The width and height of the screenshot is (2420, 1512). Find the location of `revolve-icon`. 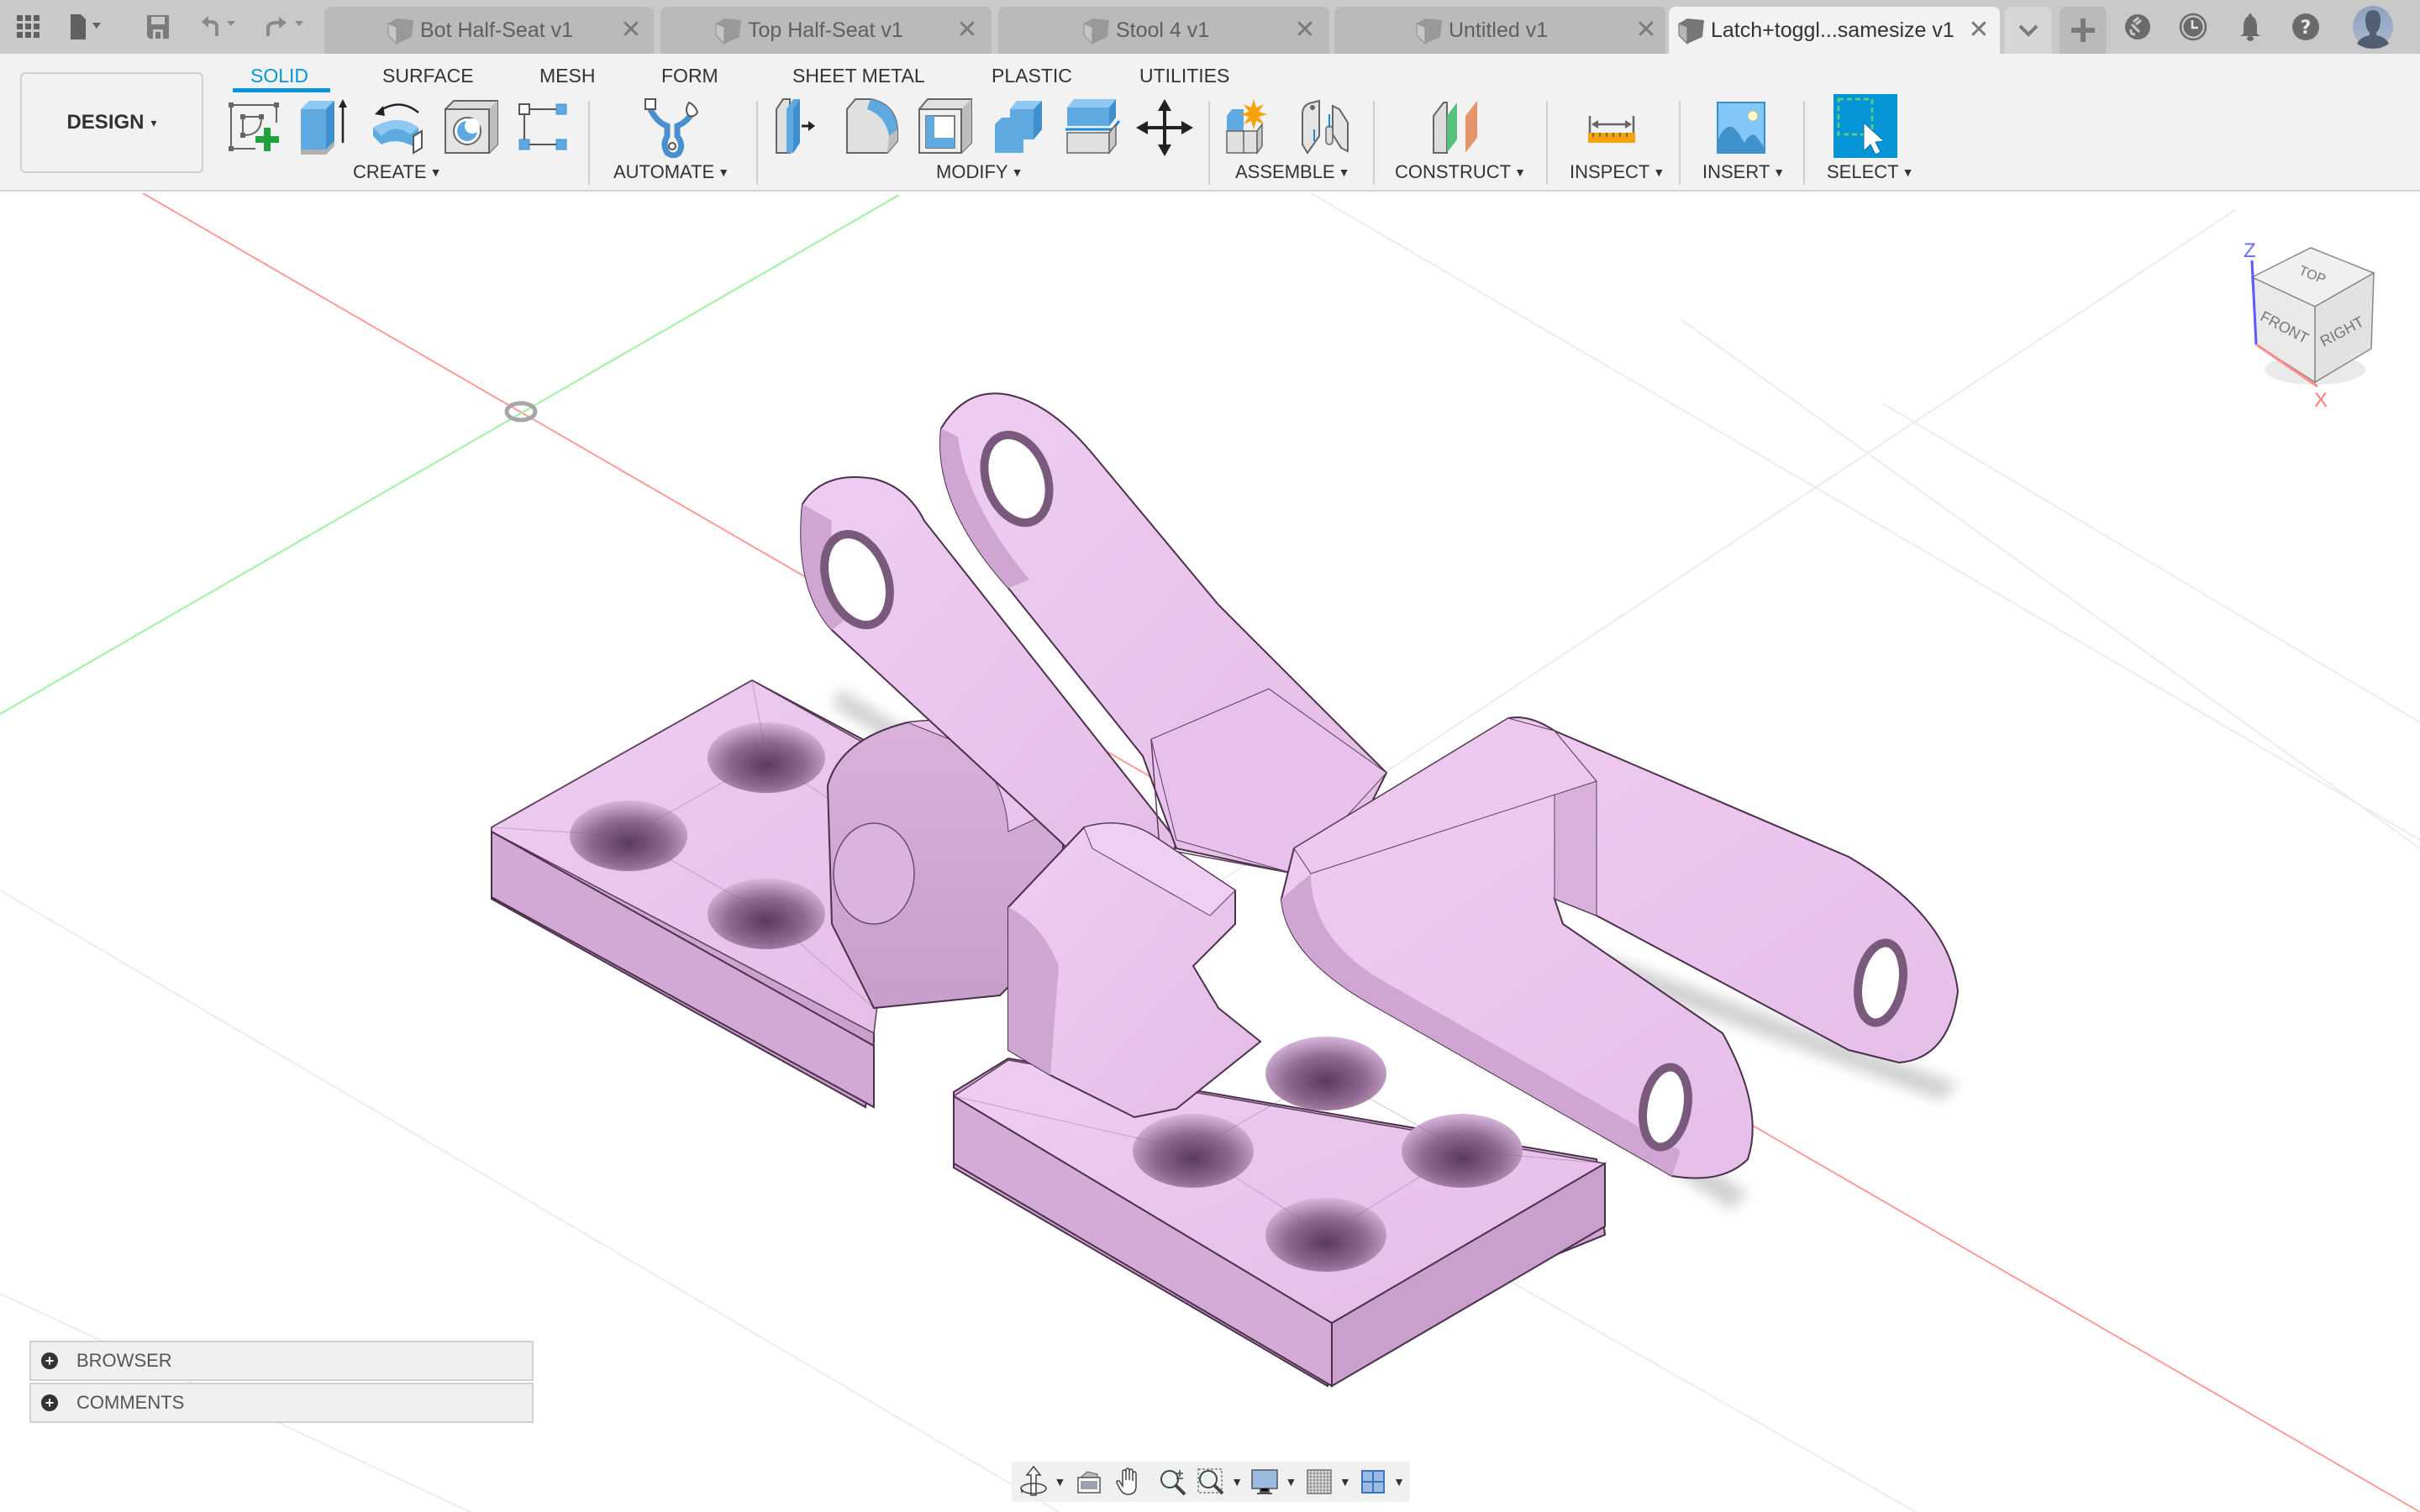

revolve-icon is located at coordinates (398, 129).